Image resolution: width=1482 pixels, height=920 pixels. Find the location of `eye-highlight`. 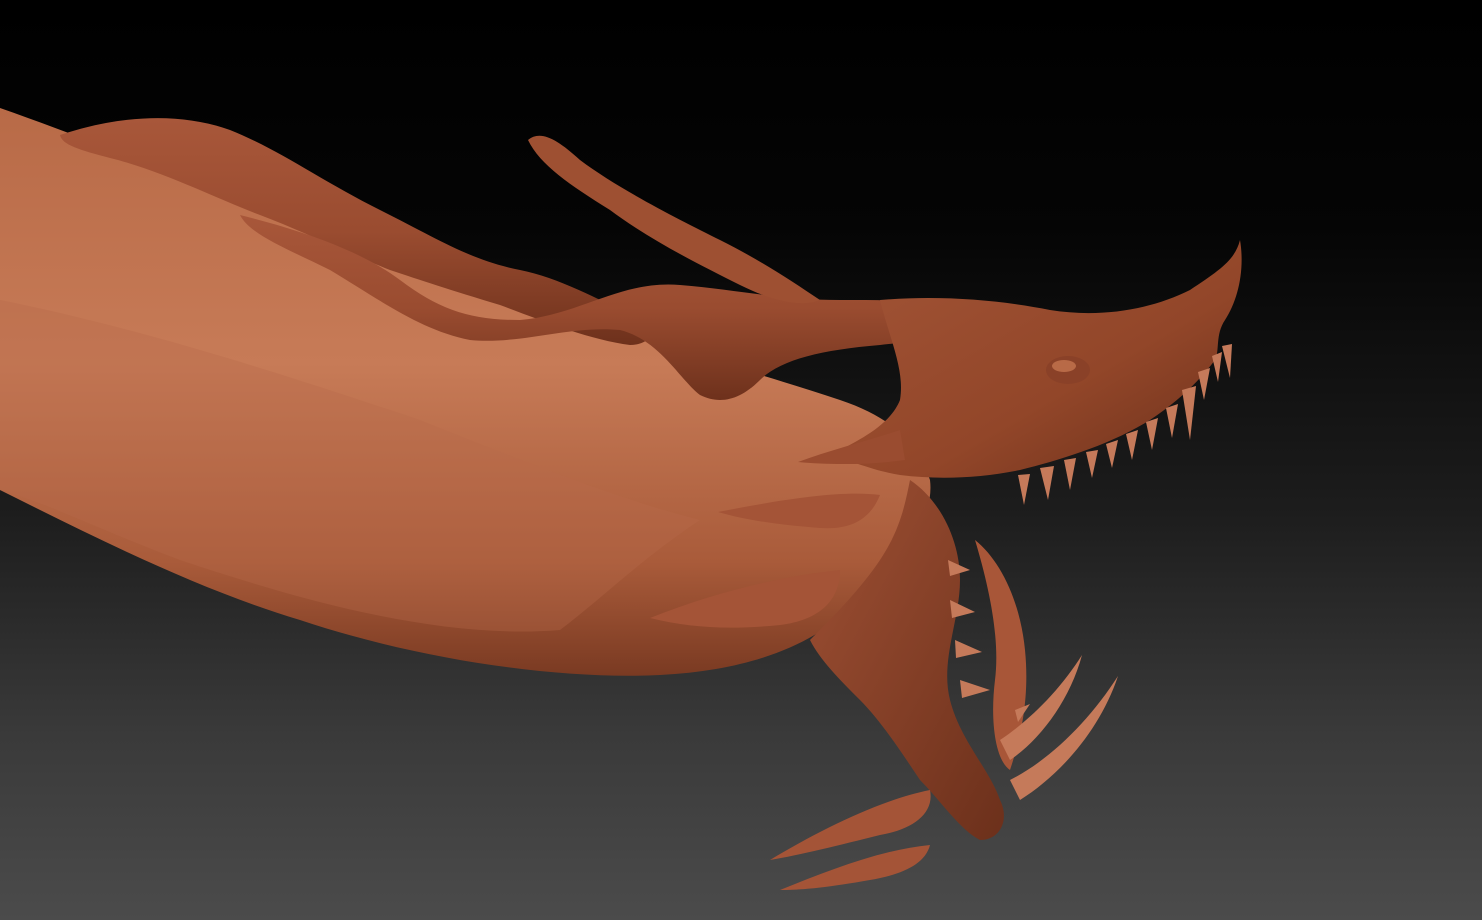

eye-highlight is located at coordinates (1064, 366).